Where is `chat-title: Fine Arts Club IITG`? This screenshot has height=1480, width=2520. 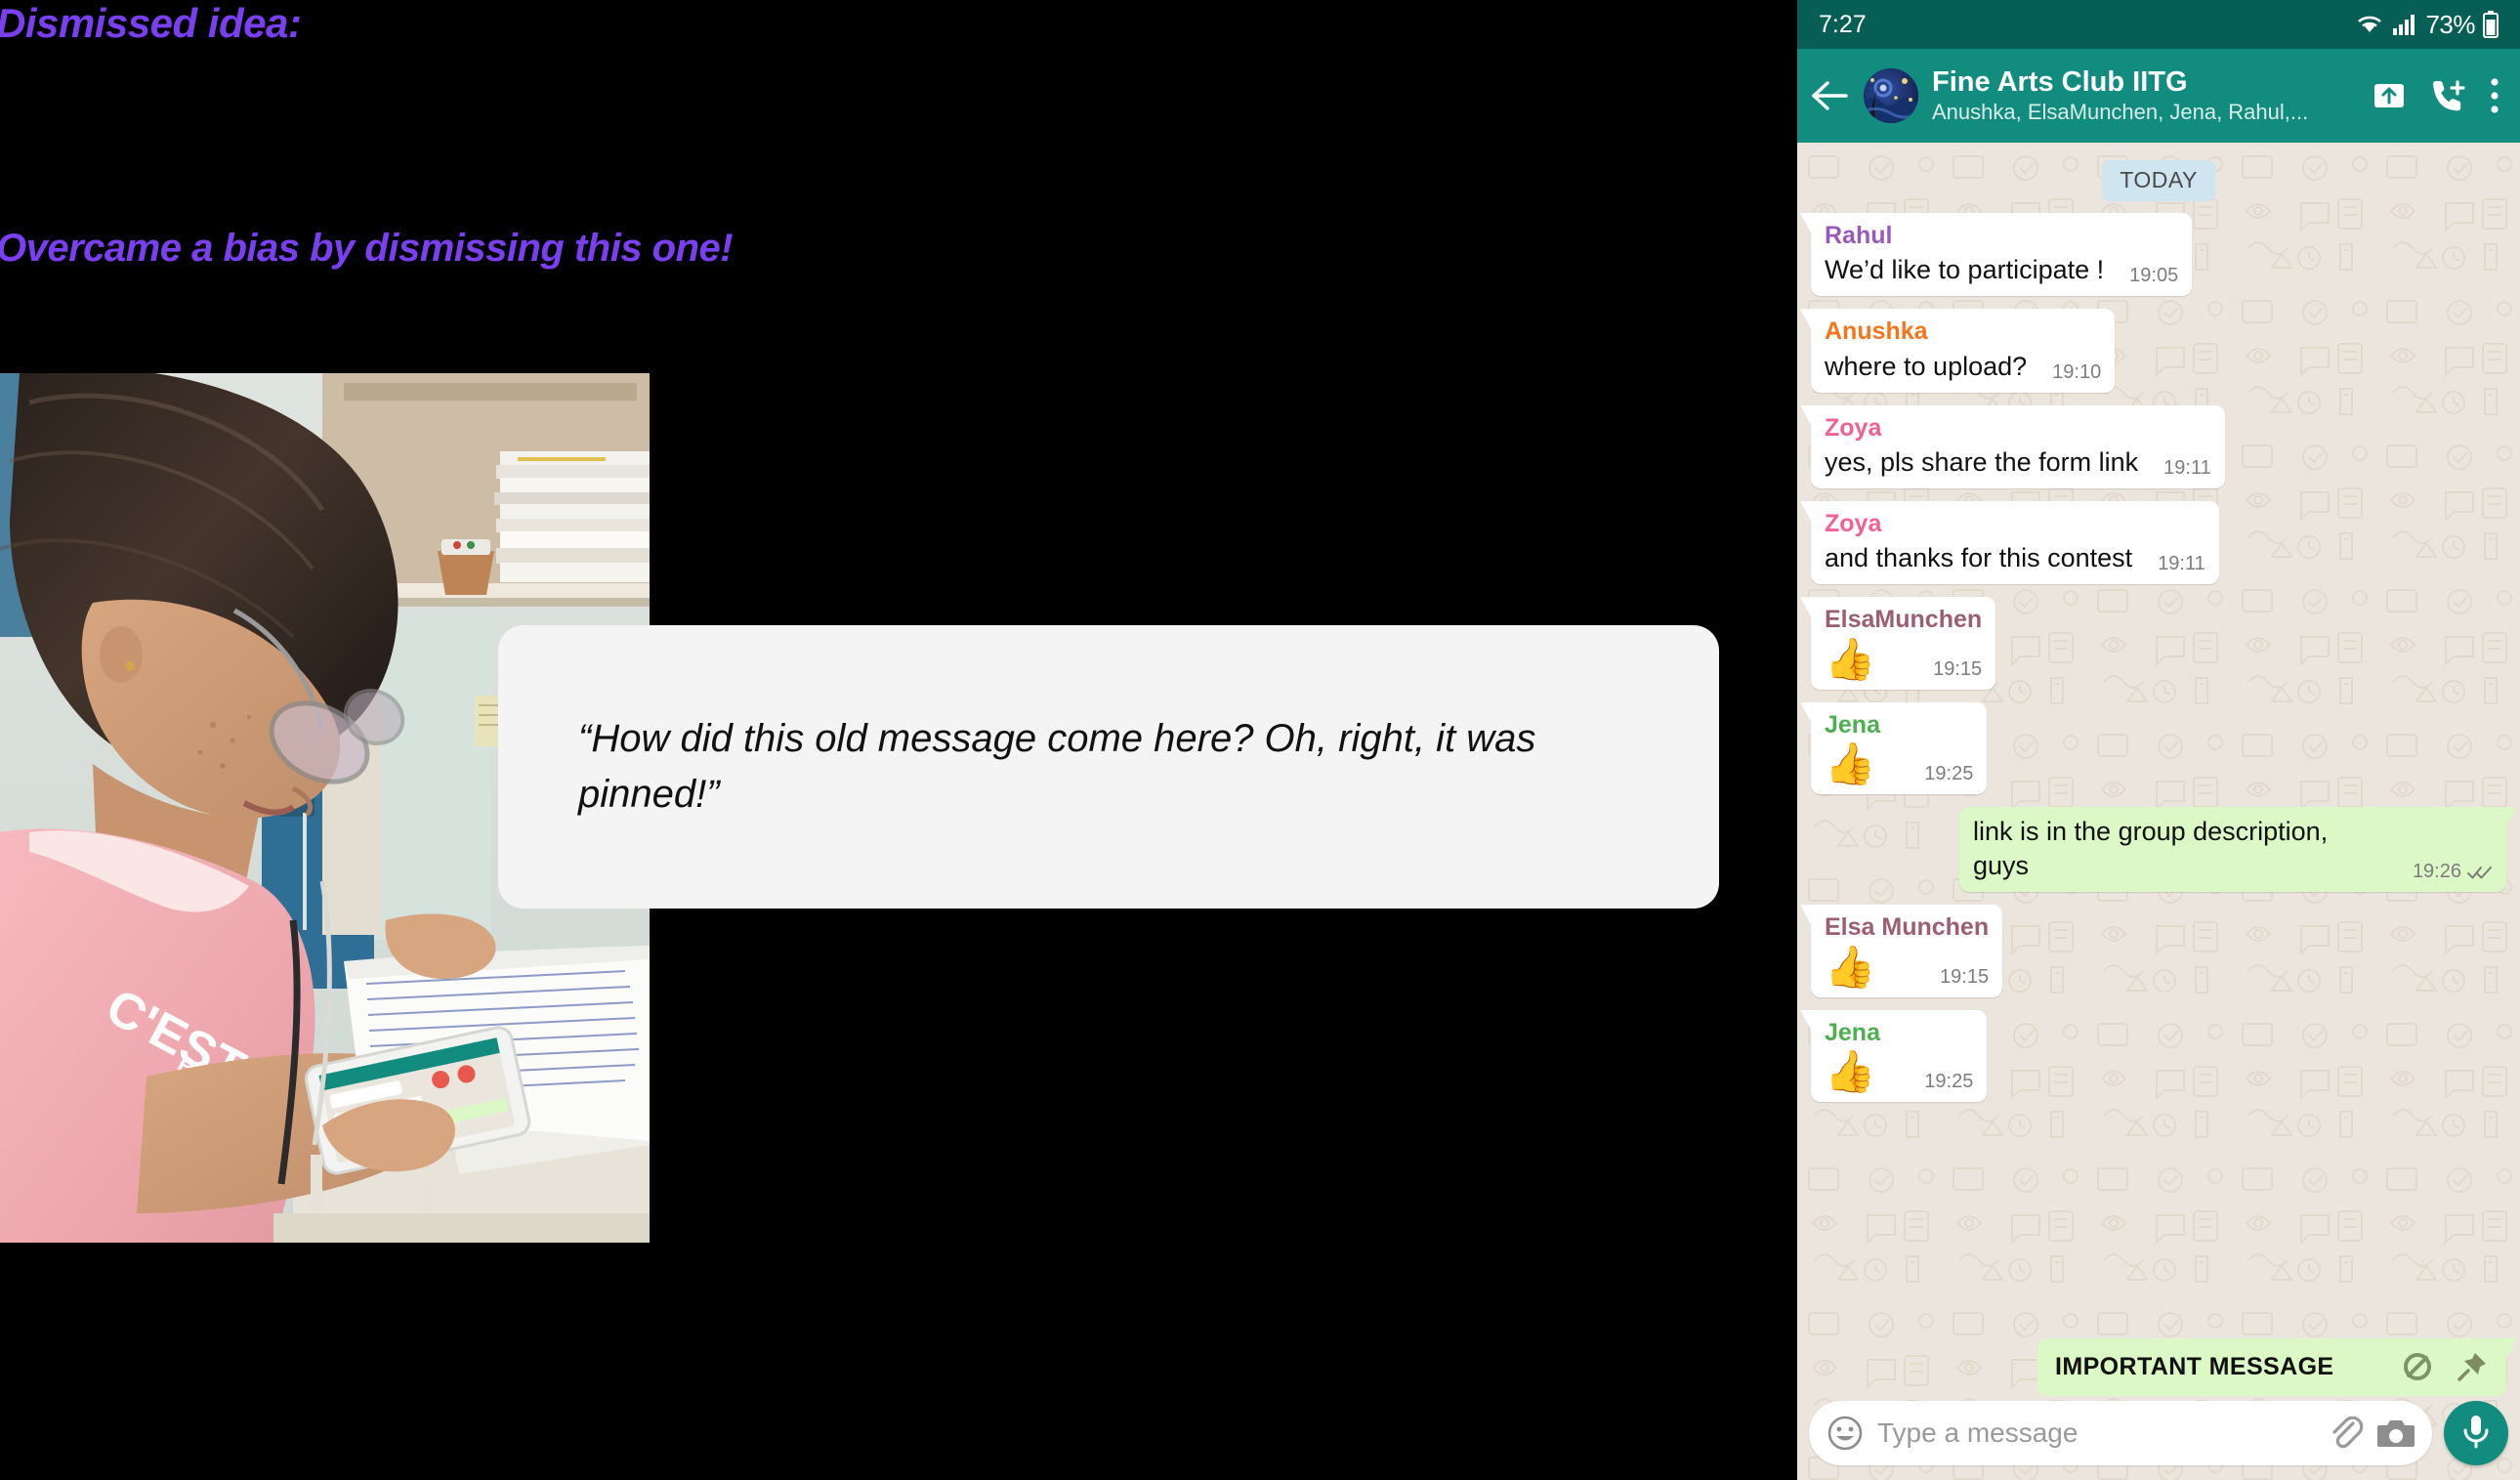 chat-title: Fine Arts Club IITG is located at coordinates (2060, 82).